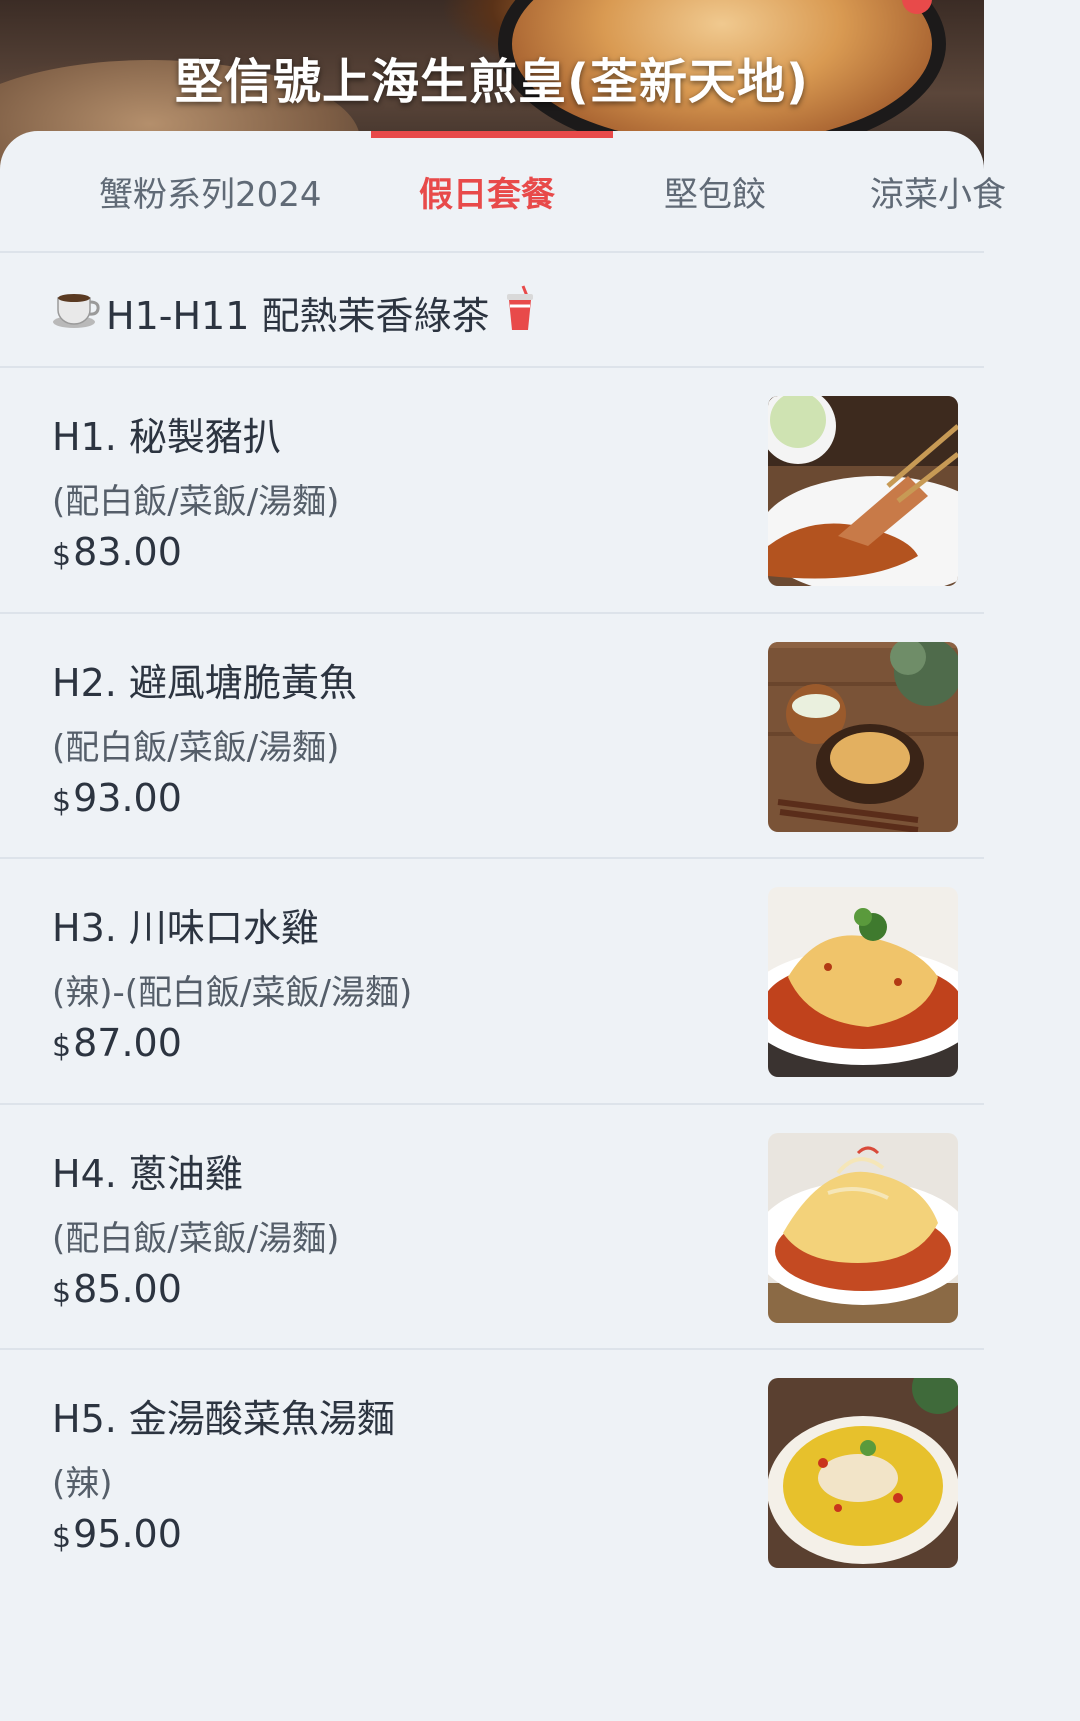 This screenshot has width=1080, height=1721. I want to click on crispy-fish-image, so click(863, 737).